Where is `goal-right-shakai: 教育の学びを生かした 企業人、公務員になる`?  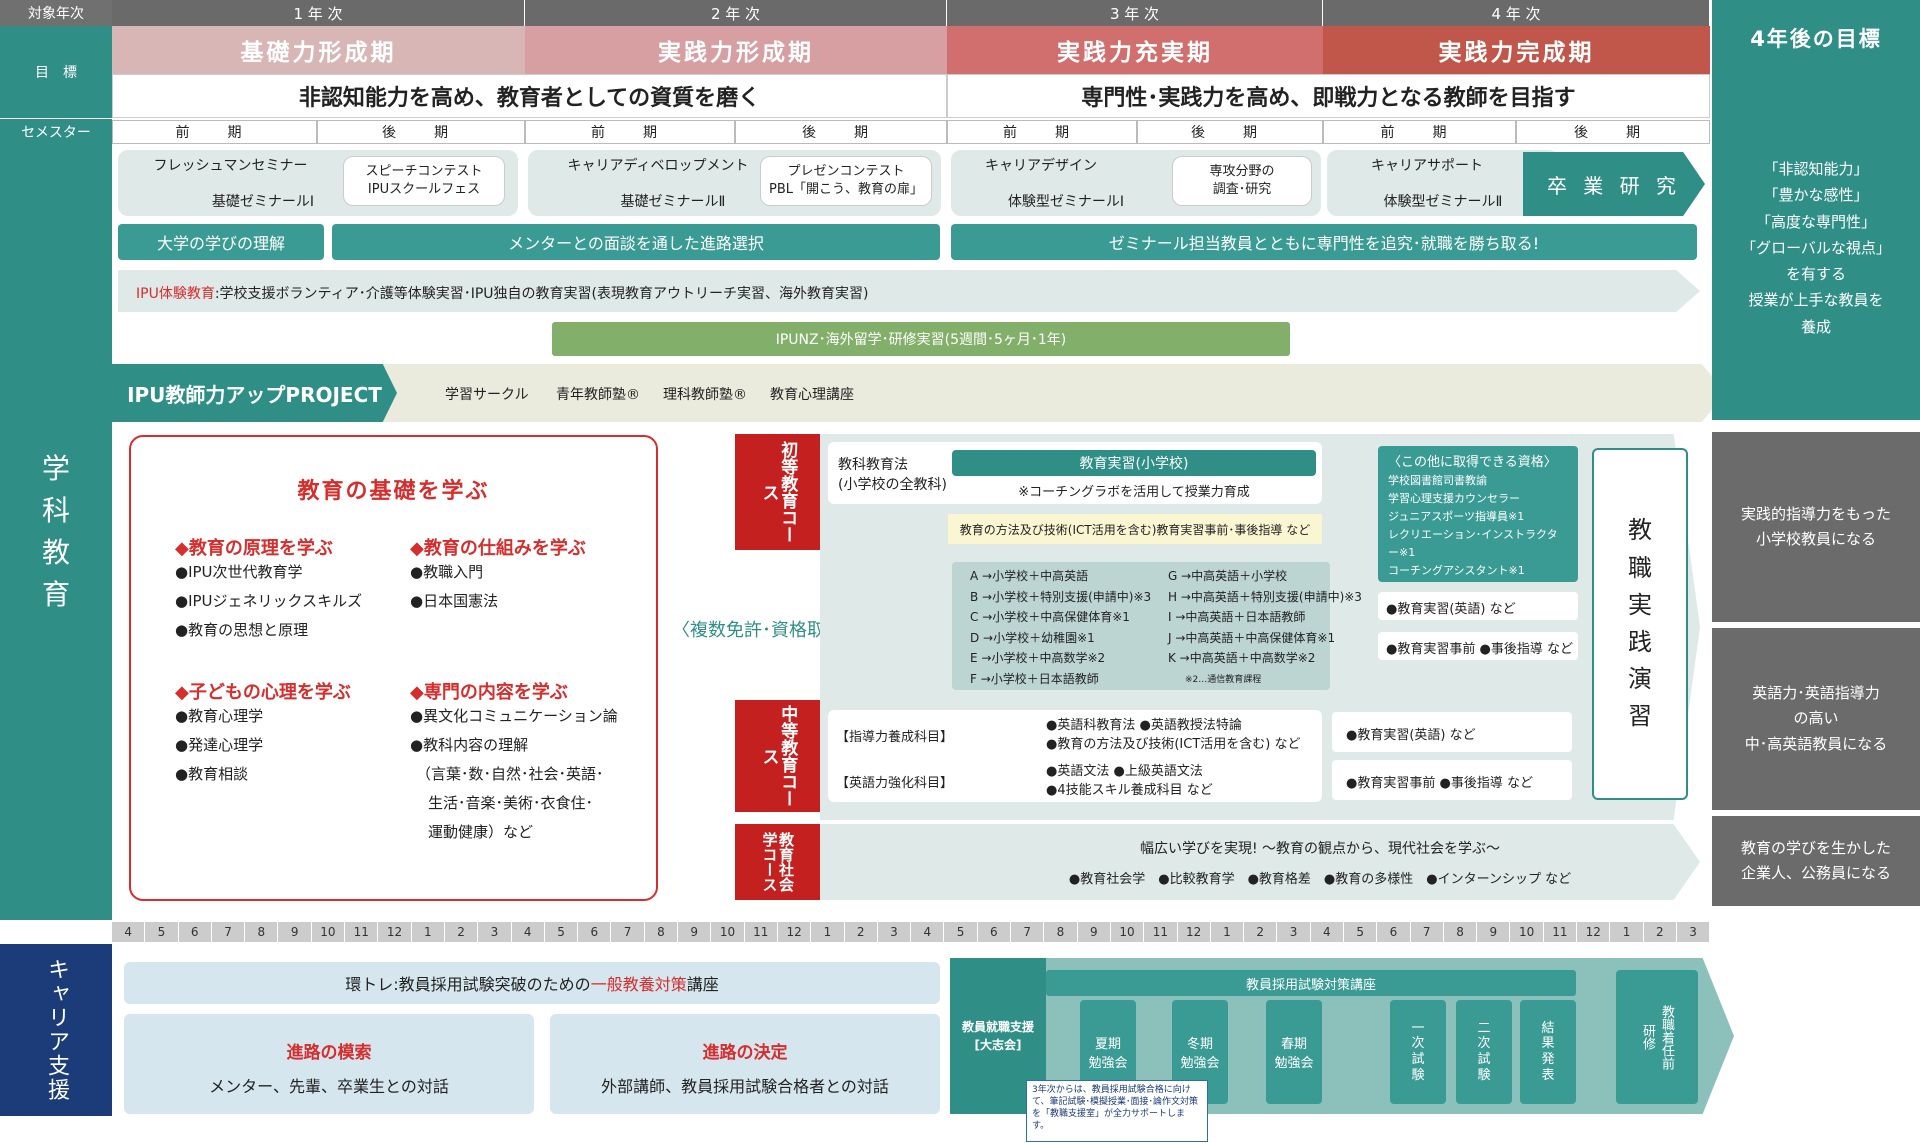 goal-right-shakai: 教育の学びを生かした 企業人、公務員になる is located at coordinates (1816, 861).